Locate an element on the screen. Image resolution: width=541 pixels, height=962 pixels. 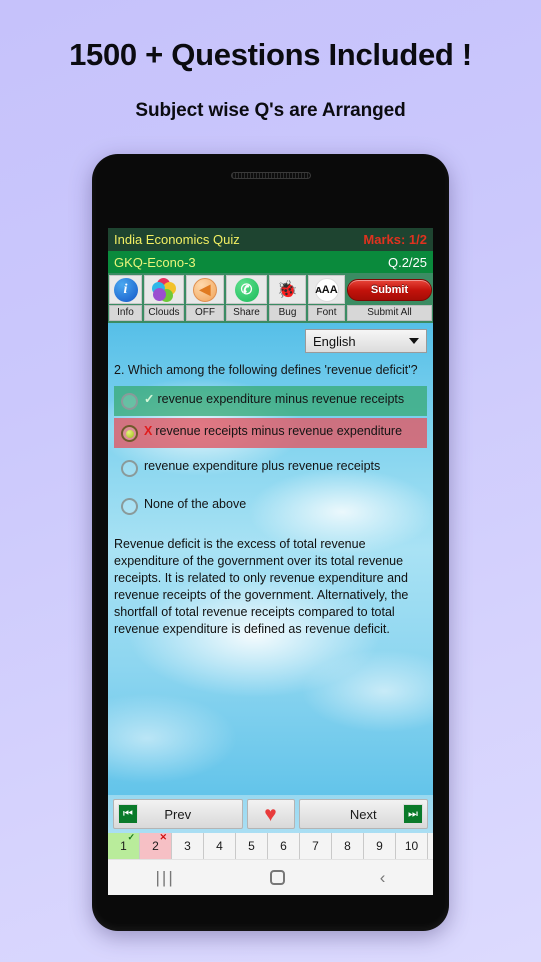
correct-tick-icon: ✓ is located at coordinates (149, 399).